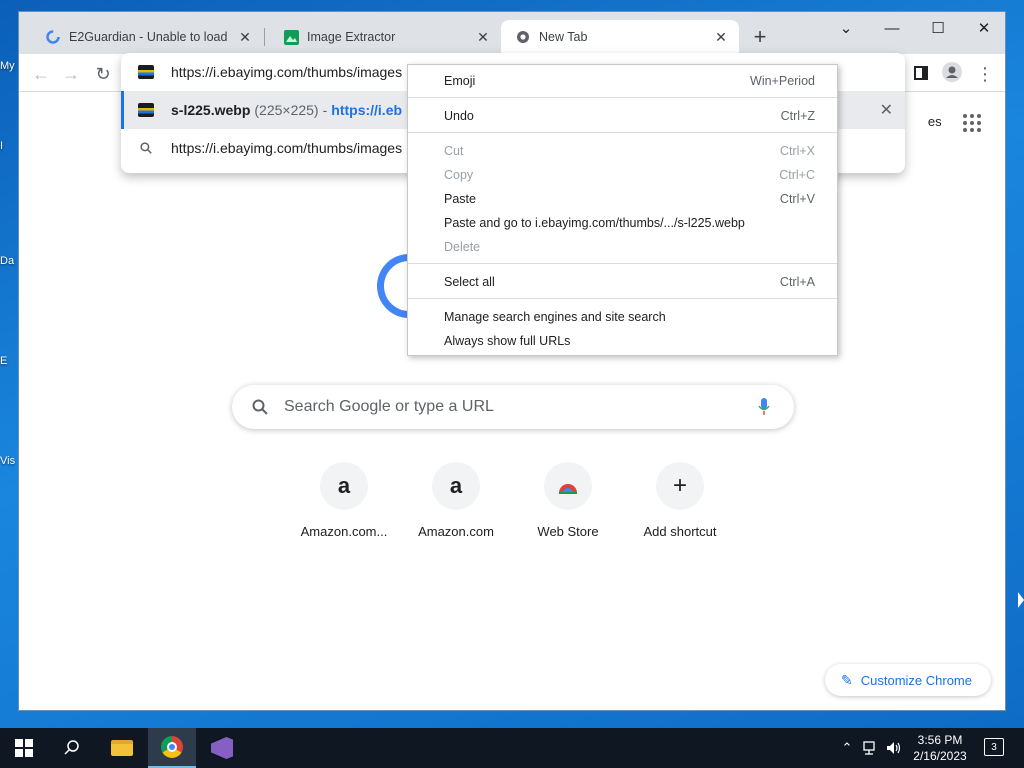  I want to click on desktop-icon-label: My, so click(7, 66).